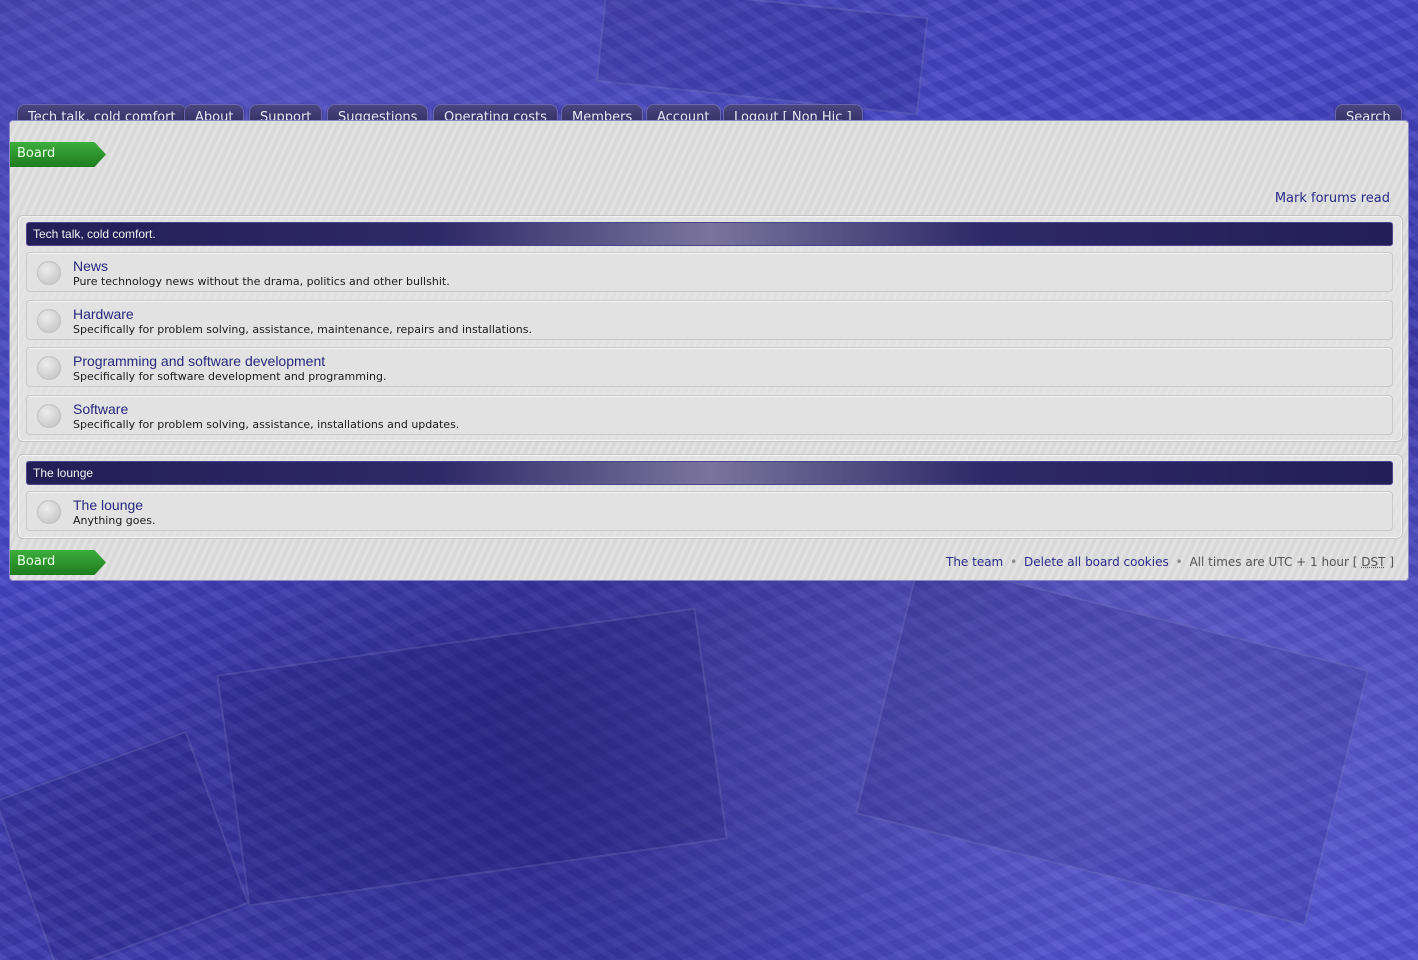  What do you see at coordinates (100, 409) in the screenshot?
I see `forum-title-software: Software` at bounding box center [100, 409].